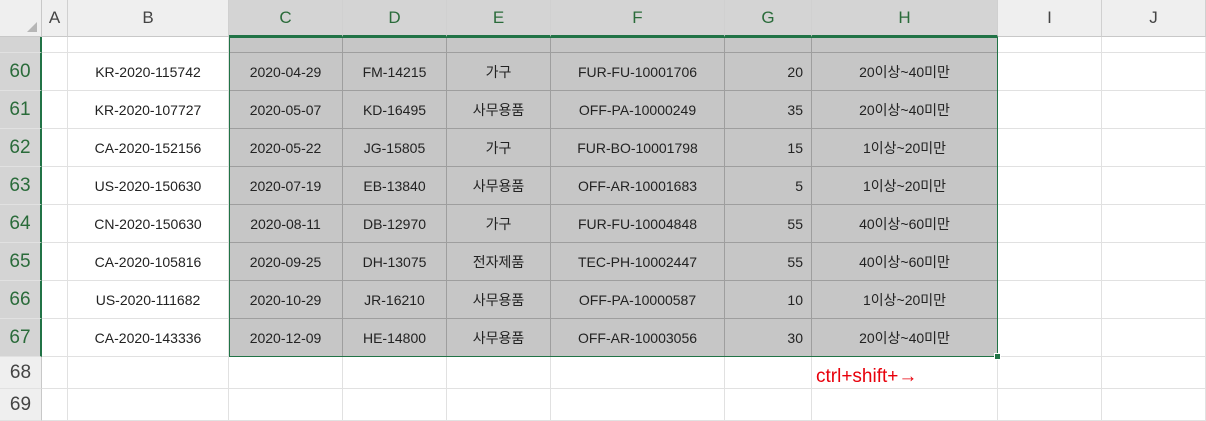 Image resolution: width=1206 pixels, height=421 pixels. What do you see at coordinates (286, 405) in the screenshot?
I see `cell-c69` at bounding box center [286, 405].